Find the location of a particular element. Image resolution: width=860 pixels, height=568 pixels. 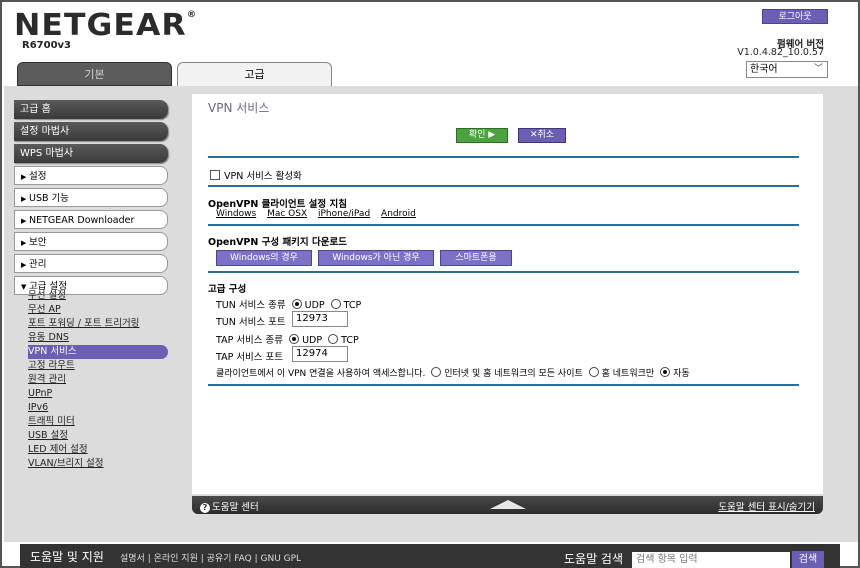

tap-type-row: TAP 서비스 종류 UDP TCP is located at coordinates (287, 340).